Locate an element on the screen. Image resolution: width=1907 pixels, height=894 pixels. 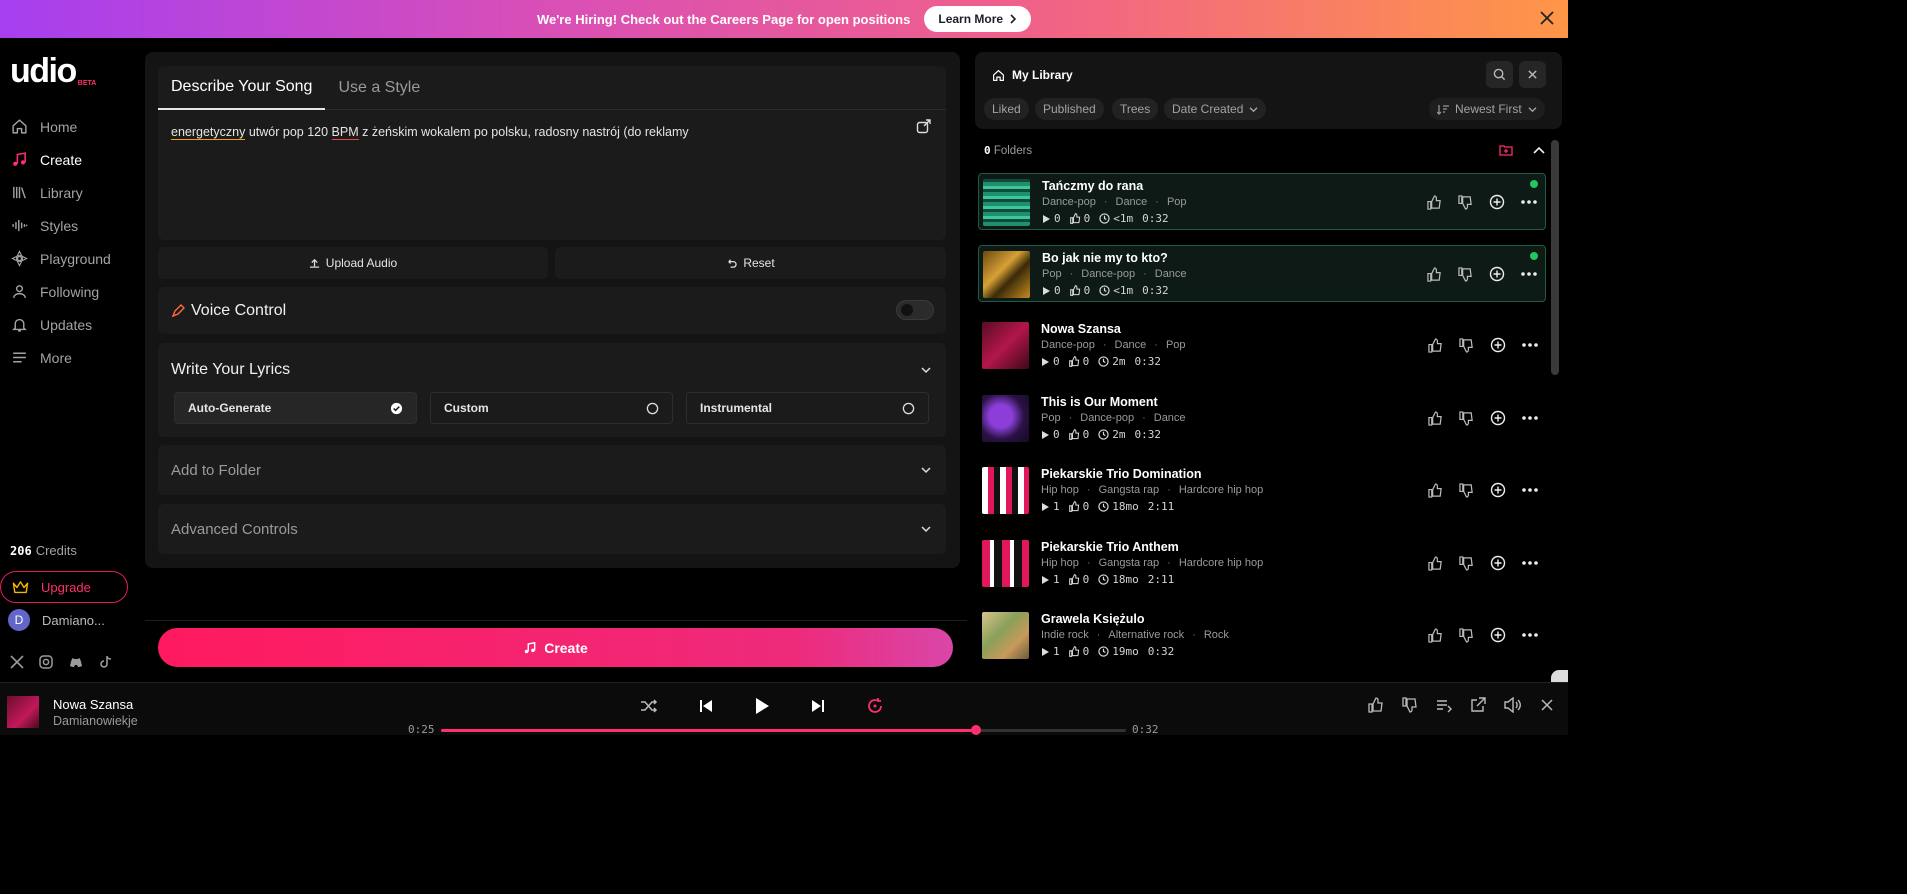
learn-more-button: Learn More is located at coordinates (978, 19).